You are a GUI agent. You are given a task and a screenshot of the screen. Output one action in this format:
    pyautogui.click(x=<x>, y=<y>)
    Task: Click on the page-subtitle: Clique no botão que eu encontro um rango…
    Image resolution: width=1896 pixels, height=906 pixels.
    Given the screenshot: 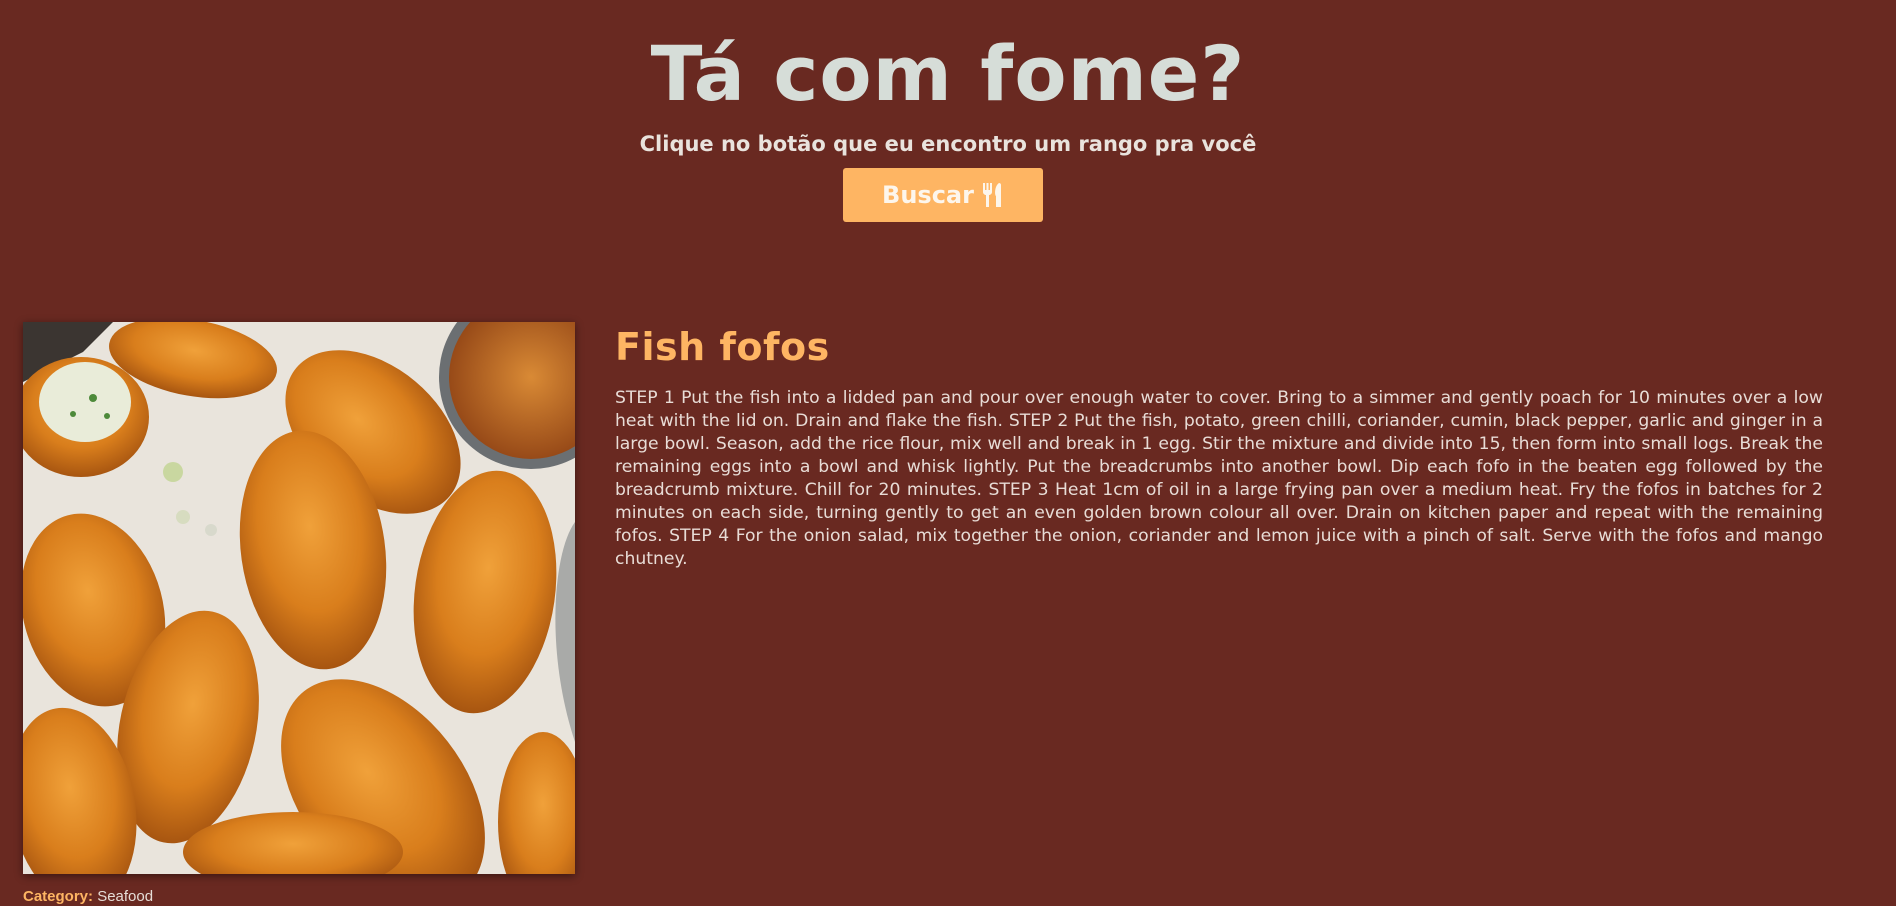 What is the action you would take?
    pyautogui.click(x=948, y=144)
    